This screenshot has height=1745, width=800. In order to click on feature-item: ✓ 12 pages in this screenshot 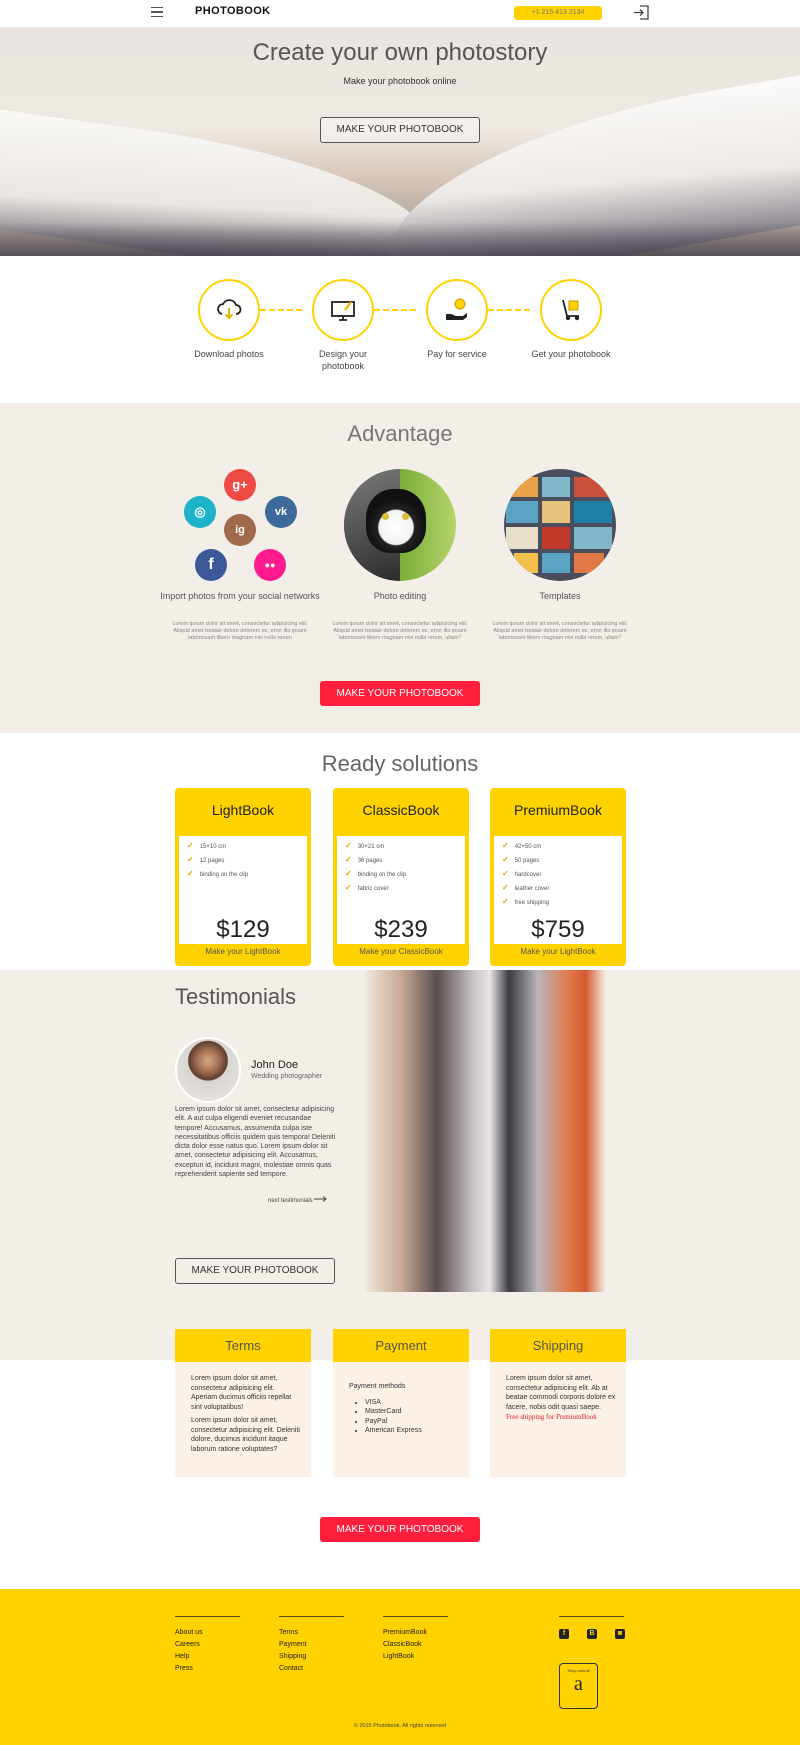, I will do `click(206, 860)`.